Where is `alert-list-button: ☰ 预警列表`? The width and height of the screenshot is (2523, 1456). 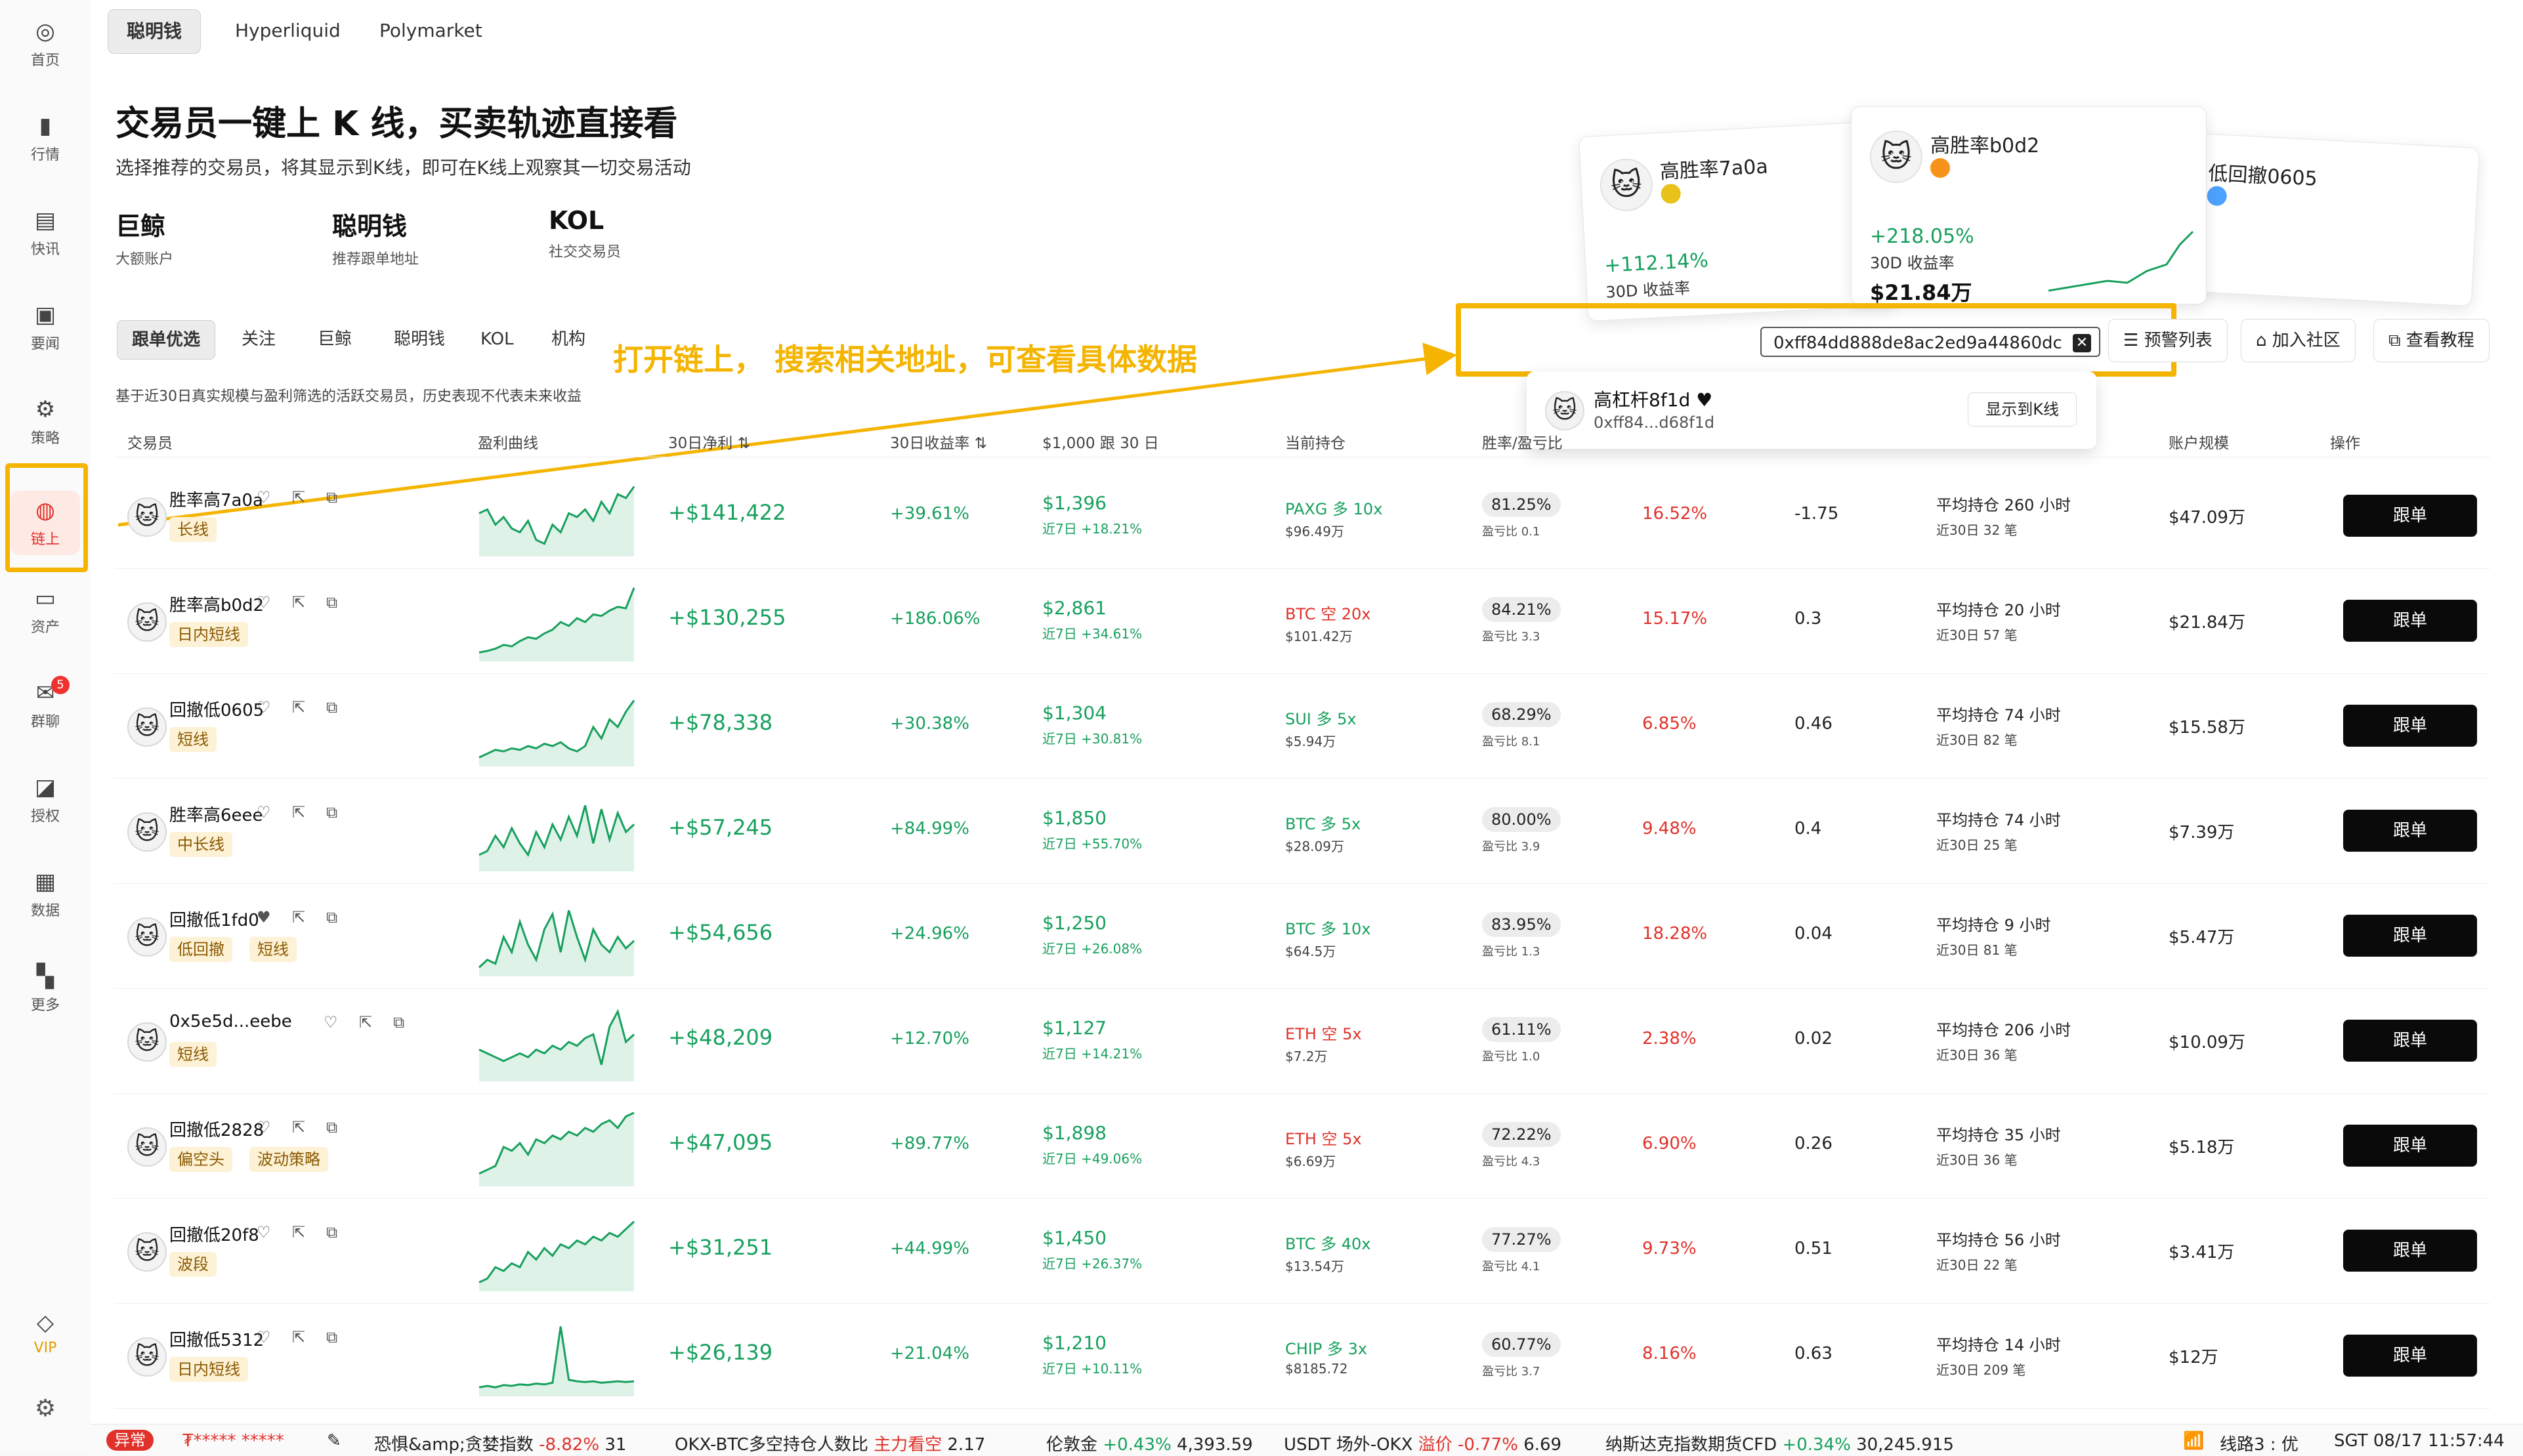 alert-list-button: ☰ 预警列表 is located at coordinates (2168, 340).